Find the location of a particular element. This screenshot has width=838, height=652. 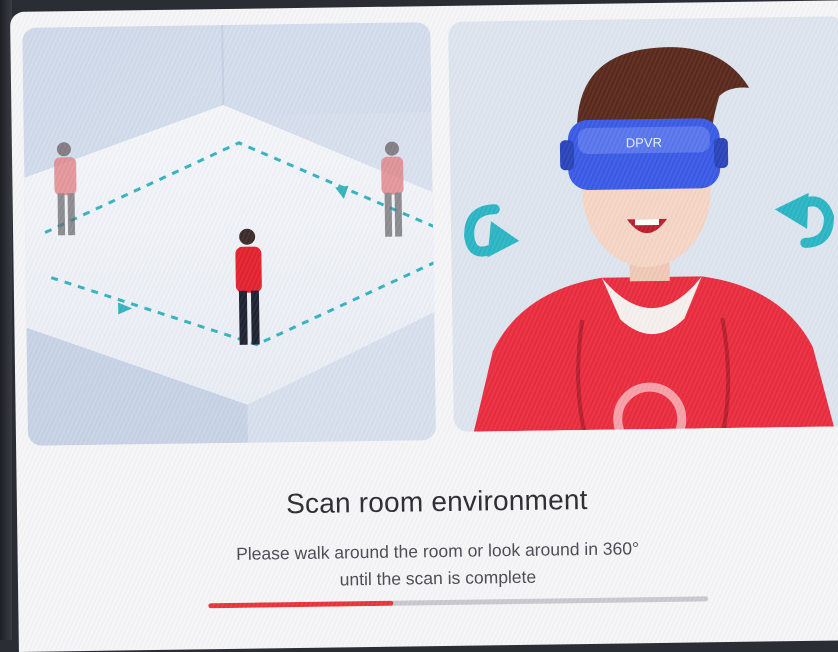

page-title: Scan room environment is located at coordinates (436, 501).